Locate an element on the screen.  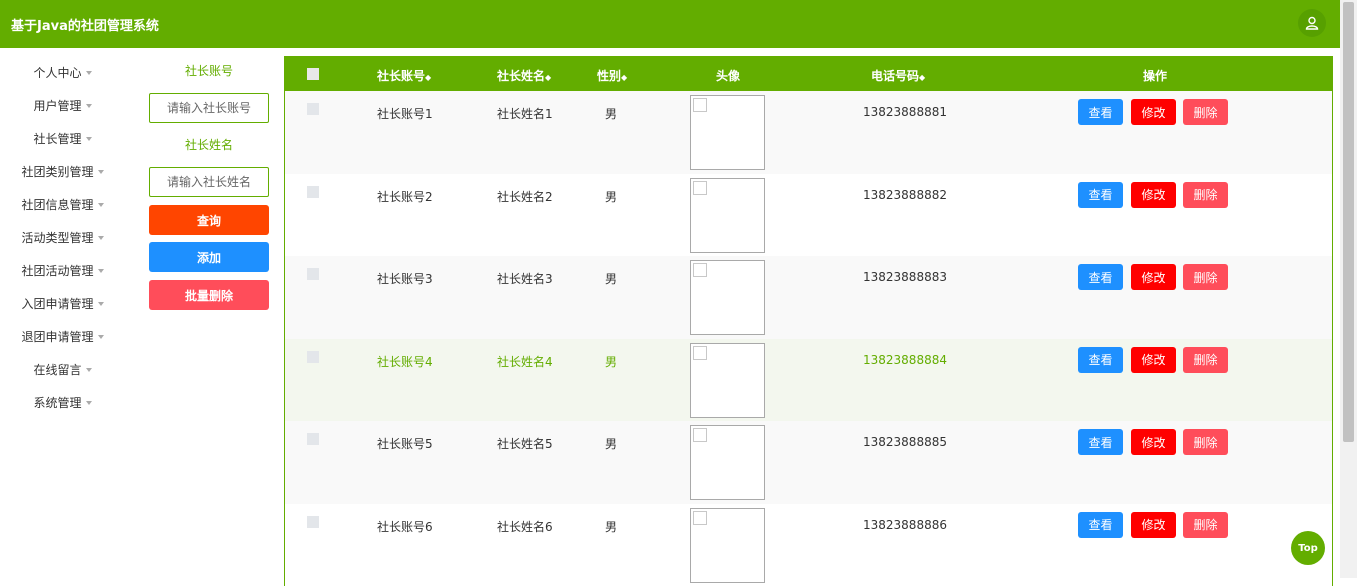
sidebar-item: 入团申请管理 is located at coordinates (62, 303).